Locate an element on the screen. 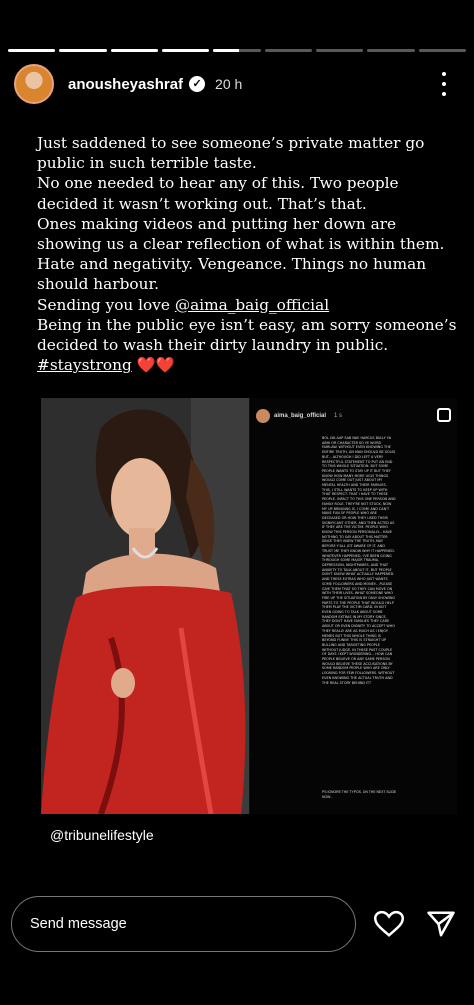  shared-story-header: aima_baig_official 1 s is located at coordinates (353, 416).